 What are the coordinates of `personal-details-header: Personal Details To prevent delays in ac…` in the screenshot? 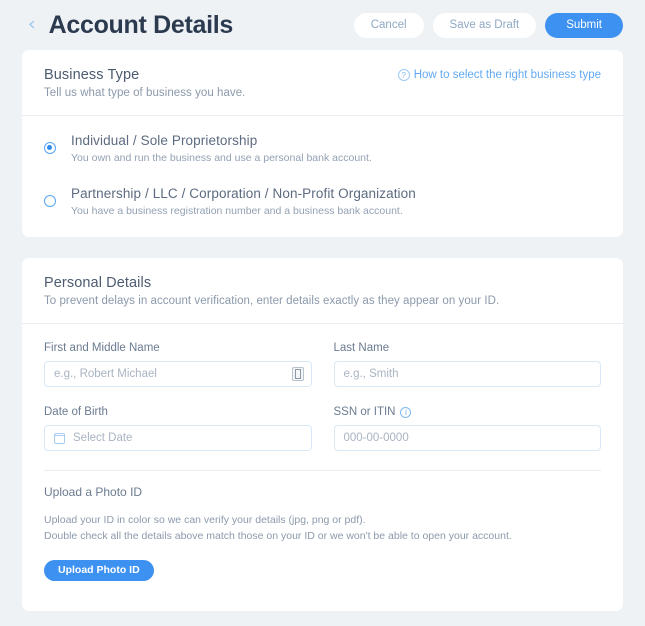 It's located at (322, 290).